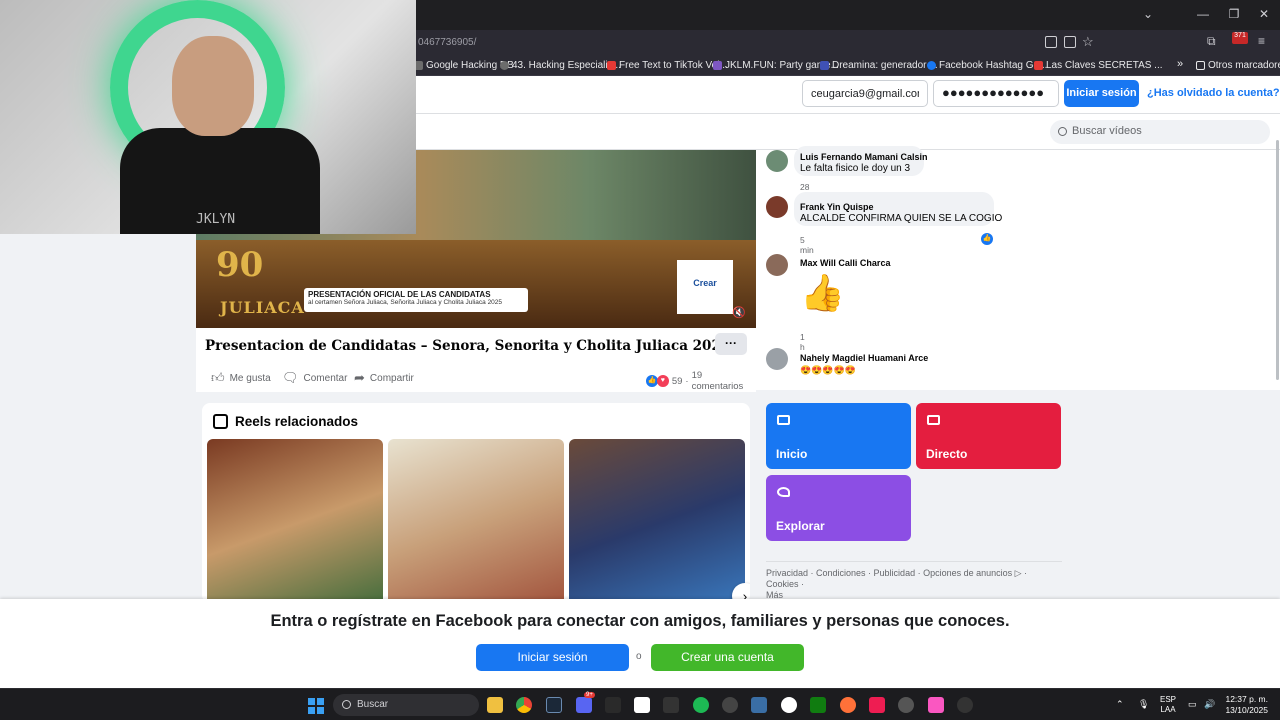  What do you see at coordinates (1168, 705) in the screenshot?
I see `language-indicator: ESP LAA` at bounding box center [1168, 705].